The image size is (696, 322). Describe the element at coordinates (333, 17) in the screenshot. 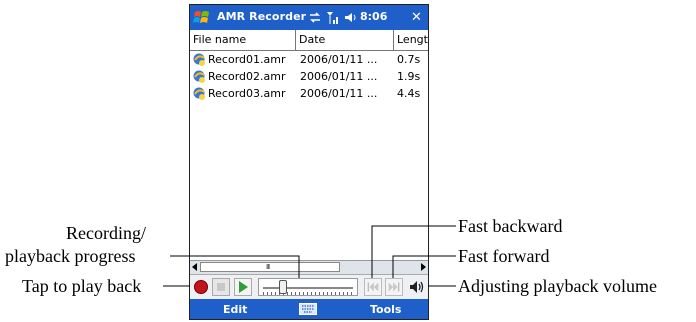

I see `signal-icon` at that location.